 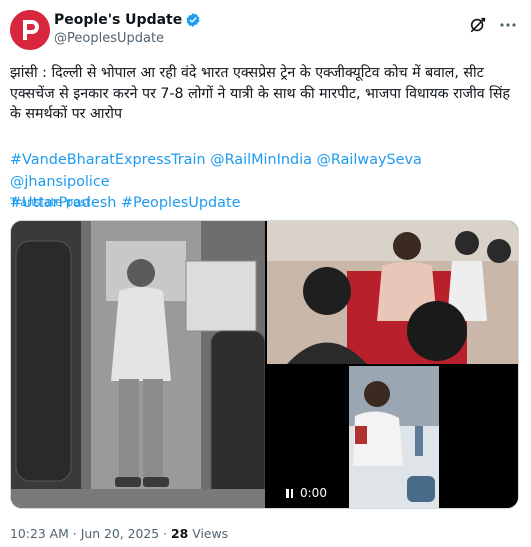 What do you see at coordinates (392, 437) in the screenshot?
I see `video-thumbnail: 0:00` at bounding box center [392, 437].